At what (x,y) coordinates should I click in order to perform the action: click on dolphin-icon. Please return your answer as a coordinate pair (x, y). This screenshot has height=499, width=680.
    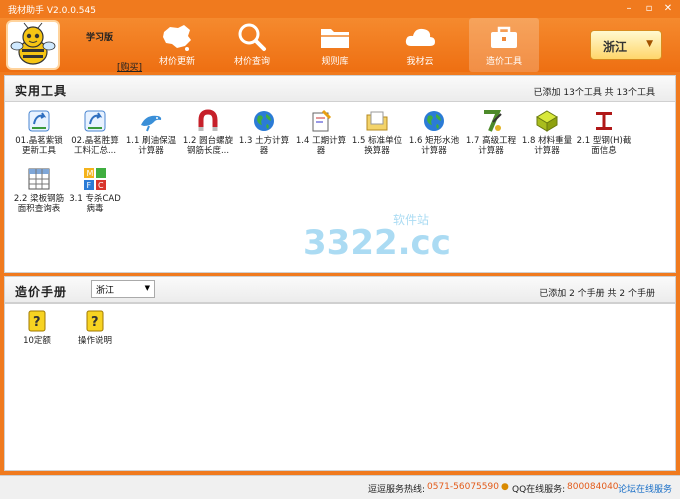
    Looking at the image, I should click on (151, 123).